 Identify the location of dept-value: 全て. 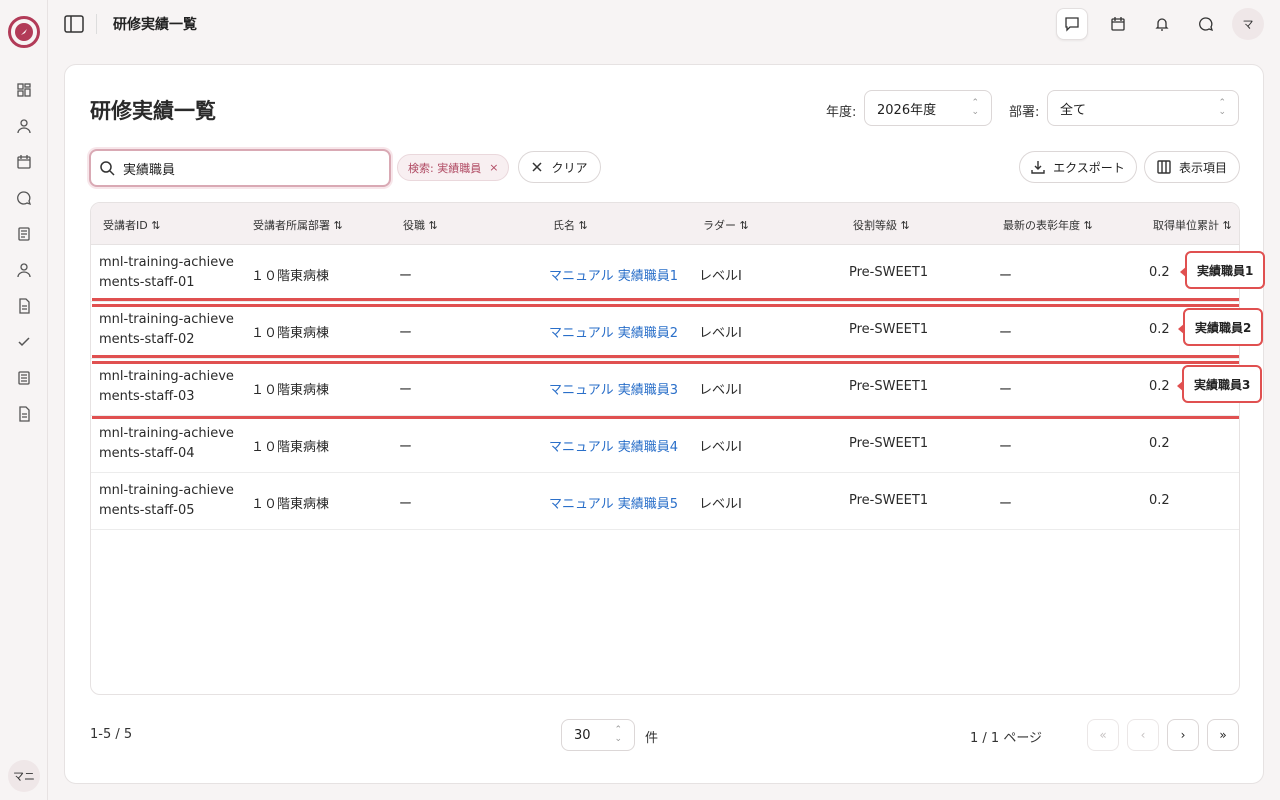
(1073, 110).